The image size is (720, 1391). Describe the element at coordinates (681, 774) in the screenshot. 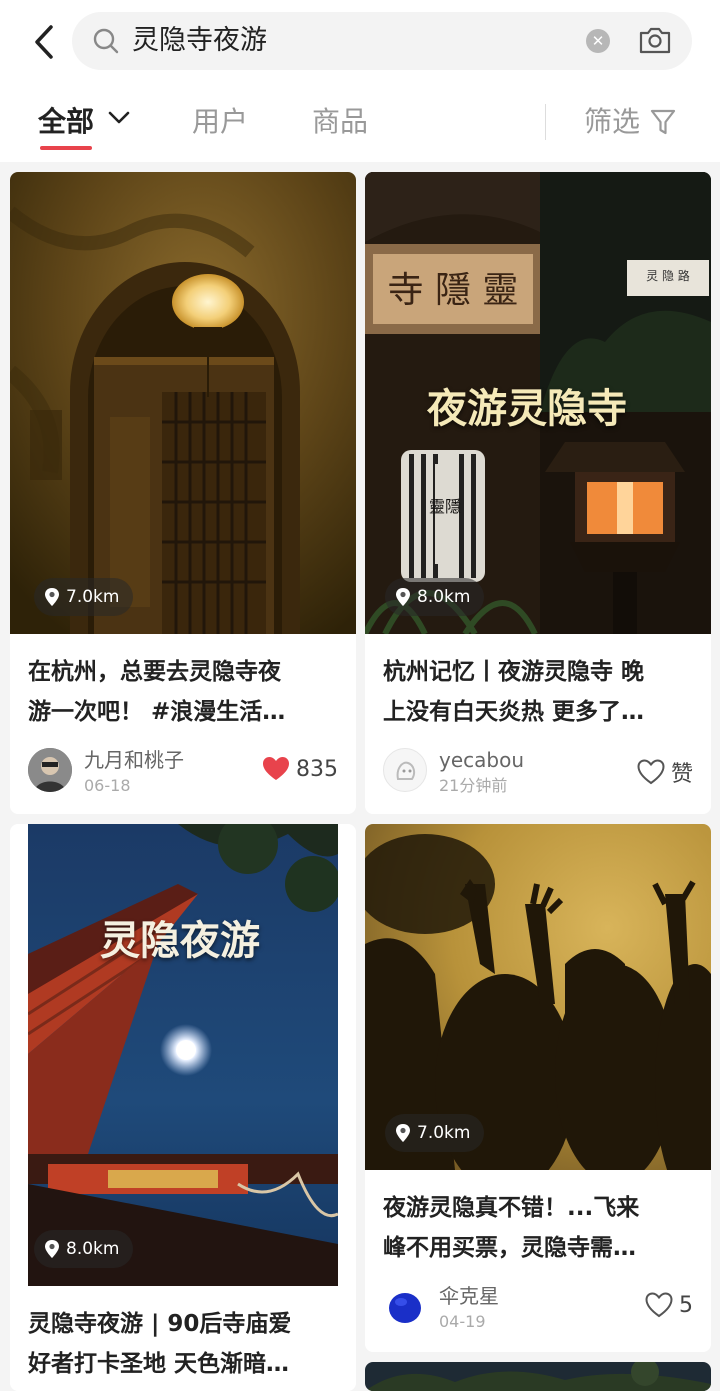

I see `like-count: 赞` at that location.